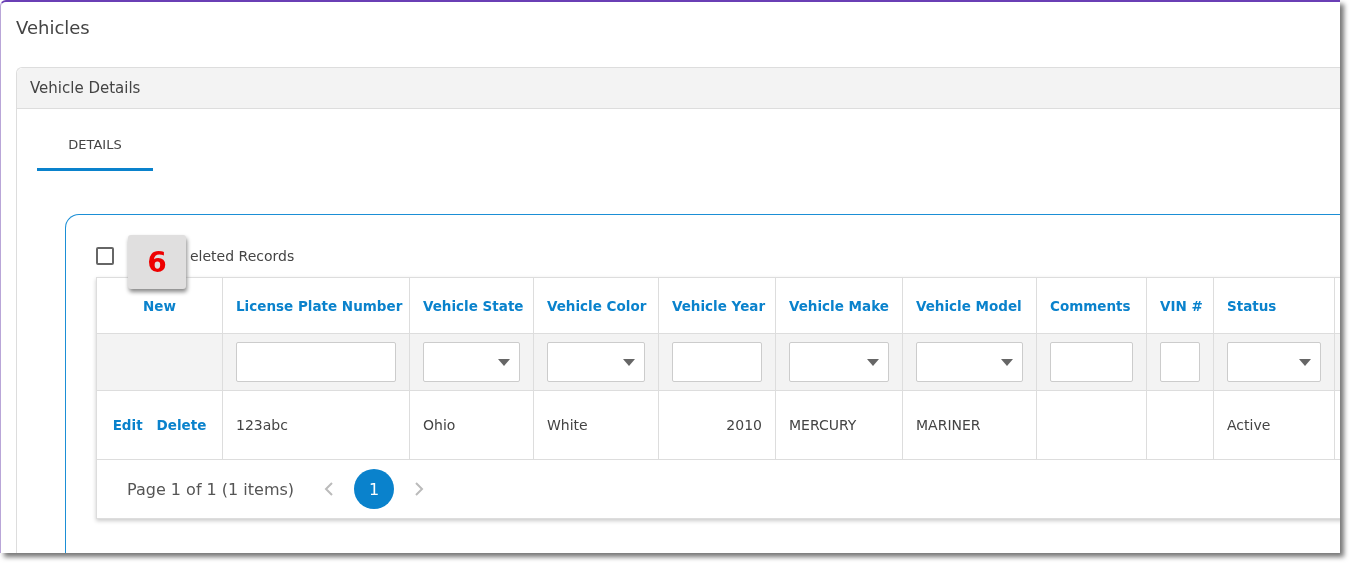 The image size is (1355, 569). Describe the element at coordinates (319, 305) in the screenshot. I see `column-header: License Plate Number` at that location.